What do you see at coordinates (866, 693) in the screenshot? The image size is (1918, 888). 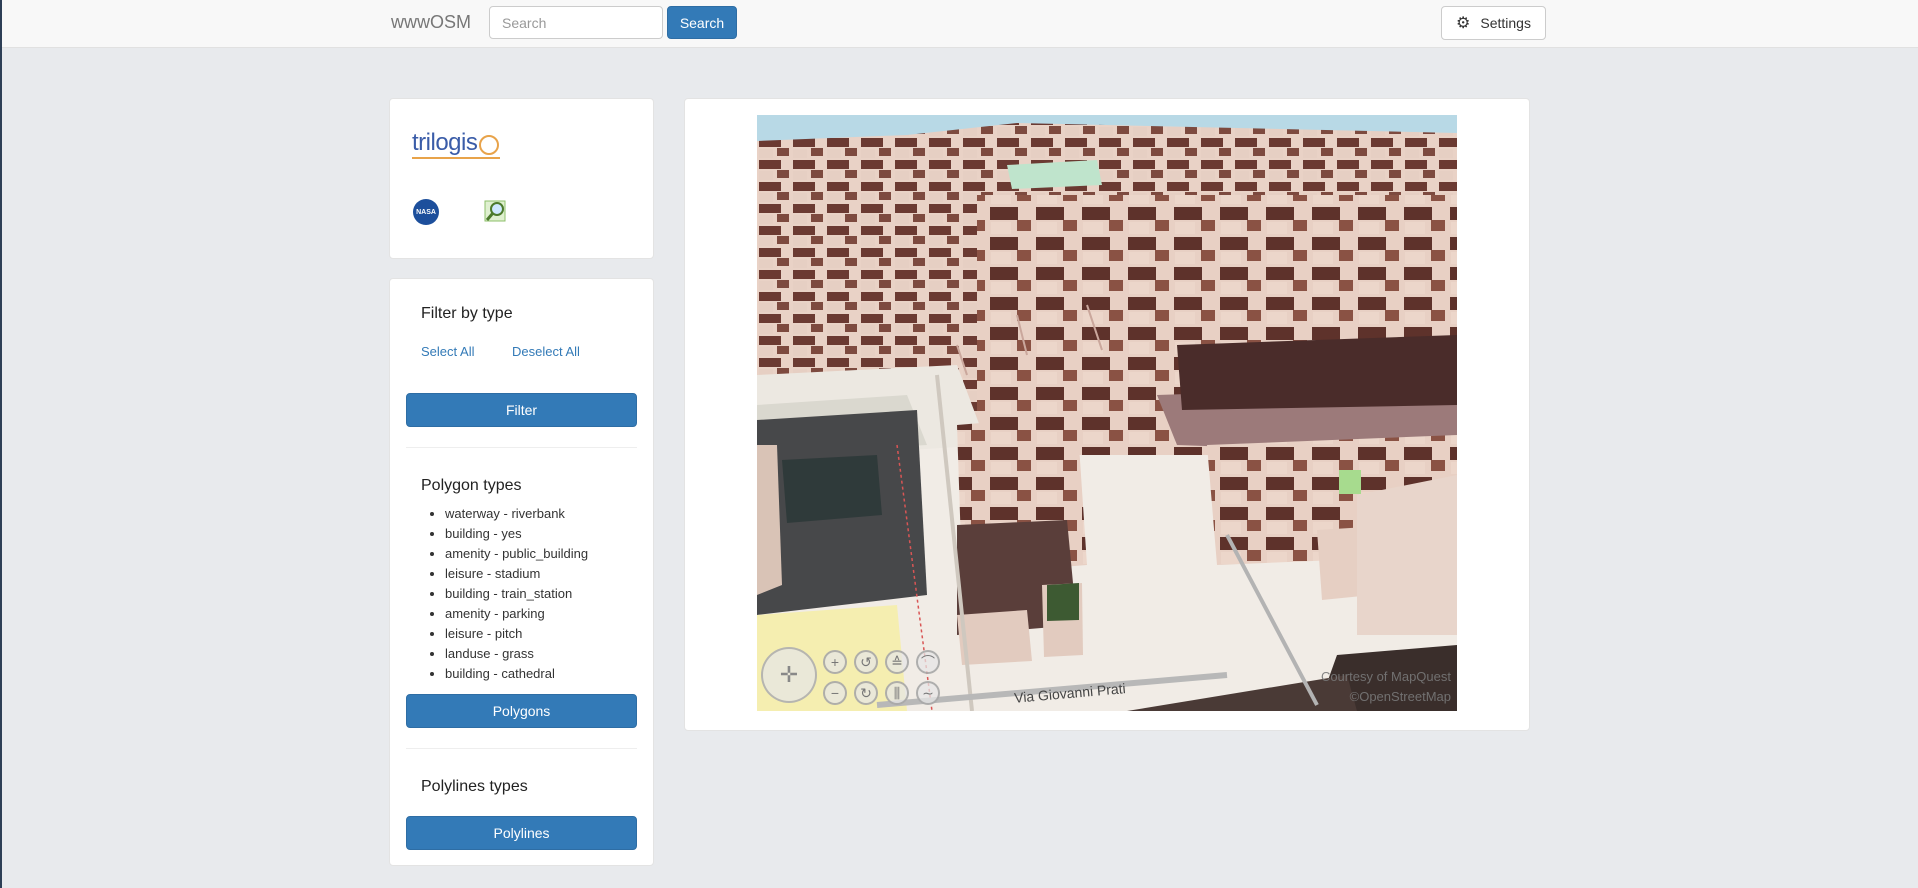 I see `rotate-right-icon: ↻` at bounding box center [866, 693].